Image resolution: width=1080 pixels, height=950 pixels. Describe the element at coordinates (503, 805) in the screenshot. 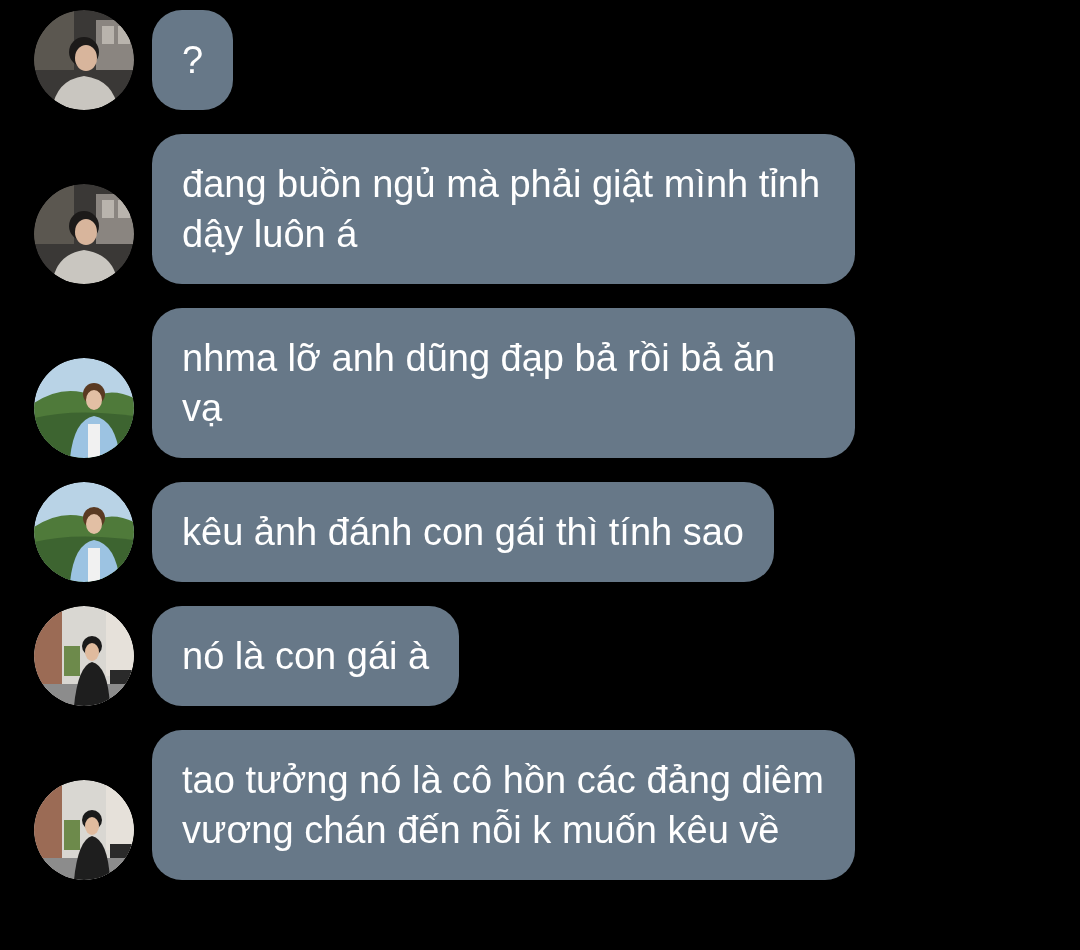

I see `message-bubble: tao tưởng nó là cô hồn các đảng diêm vương chán đến nỗi k muốn kêu về` at that location.